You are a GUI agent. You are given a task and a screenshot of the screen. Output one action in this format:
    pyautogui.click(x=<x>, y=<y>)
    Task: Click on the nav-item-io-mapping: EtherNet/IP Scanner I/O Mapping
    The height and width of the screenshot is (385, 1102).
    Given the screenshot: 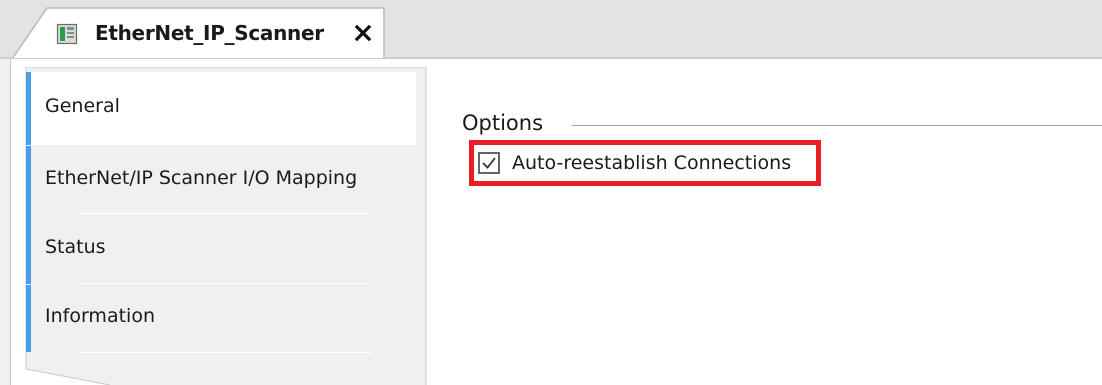 What is the action you would take?
    pyautogui.click(x=221, y=181)
    